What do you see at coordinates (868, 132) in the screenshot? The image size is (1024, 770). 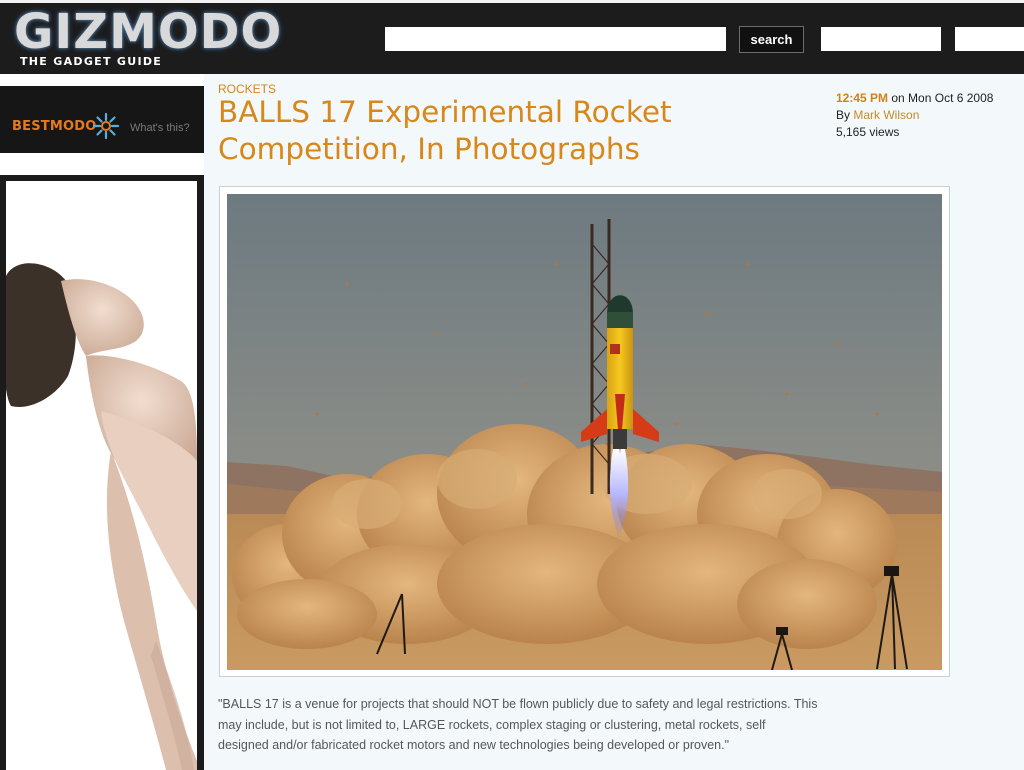 I see `view-count: 5,165 views` at bounding box center [868, 132].